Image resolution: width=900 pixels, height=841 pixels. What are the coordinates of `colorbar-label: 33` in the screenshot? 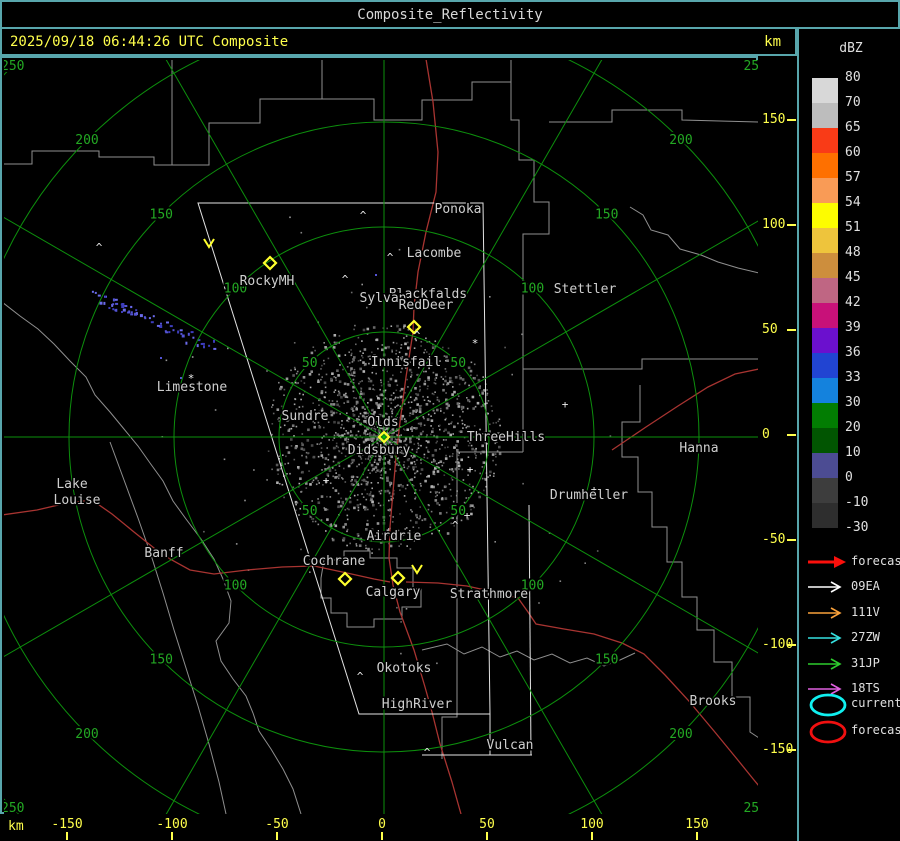 It's located at (853, 377).